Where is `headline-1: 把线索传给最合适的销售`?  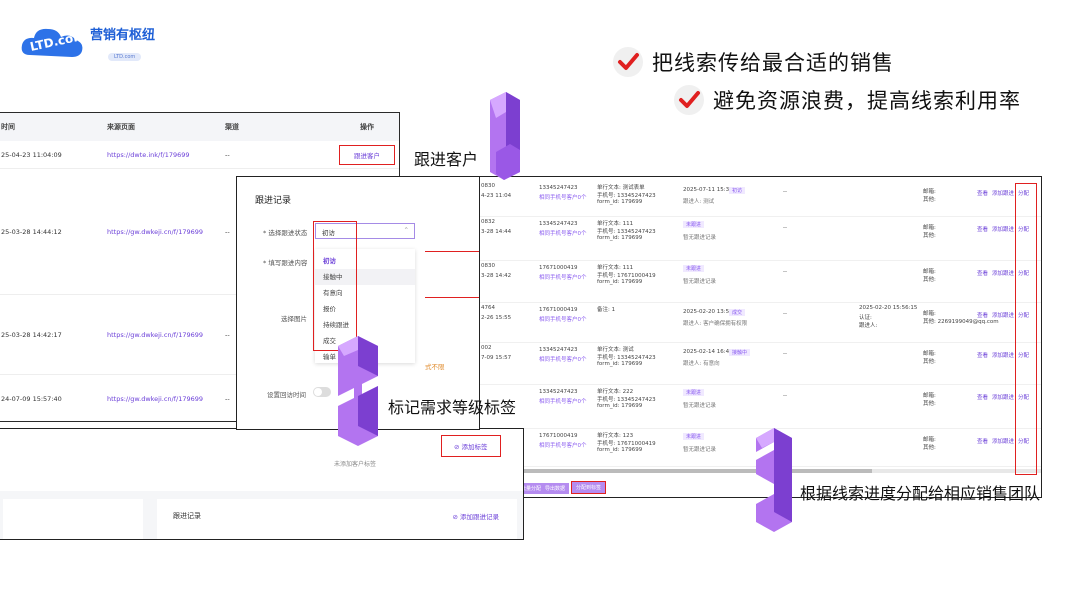
headline-1: 把线索传给最合适的销售 is located at coordinates (753, 62).